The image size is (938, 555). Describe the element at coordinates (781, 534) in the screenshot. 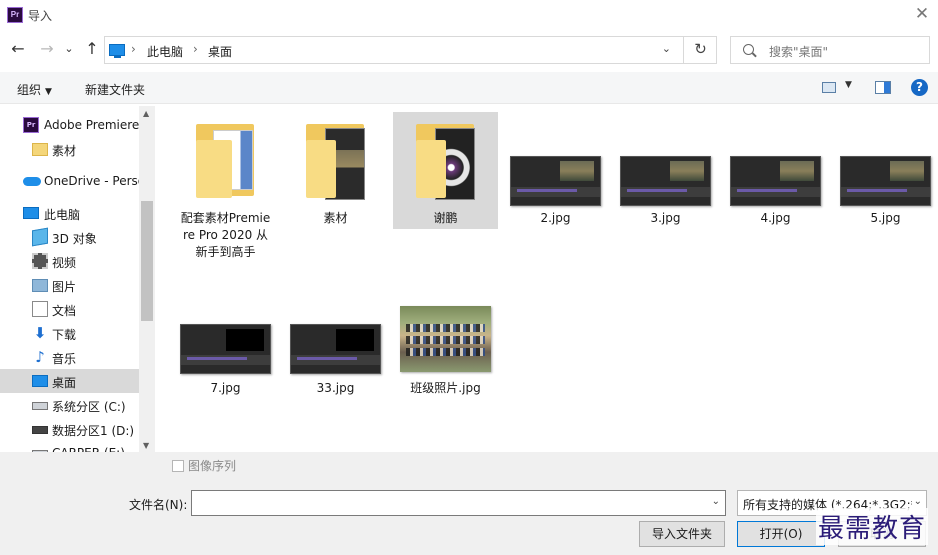

I see `open-button: 打开(O)` at that location.